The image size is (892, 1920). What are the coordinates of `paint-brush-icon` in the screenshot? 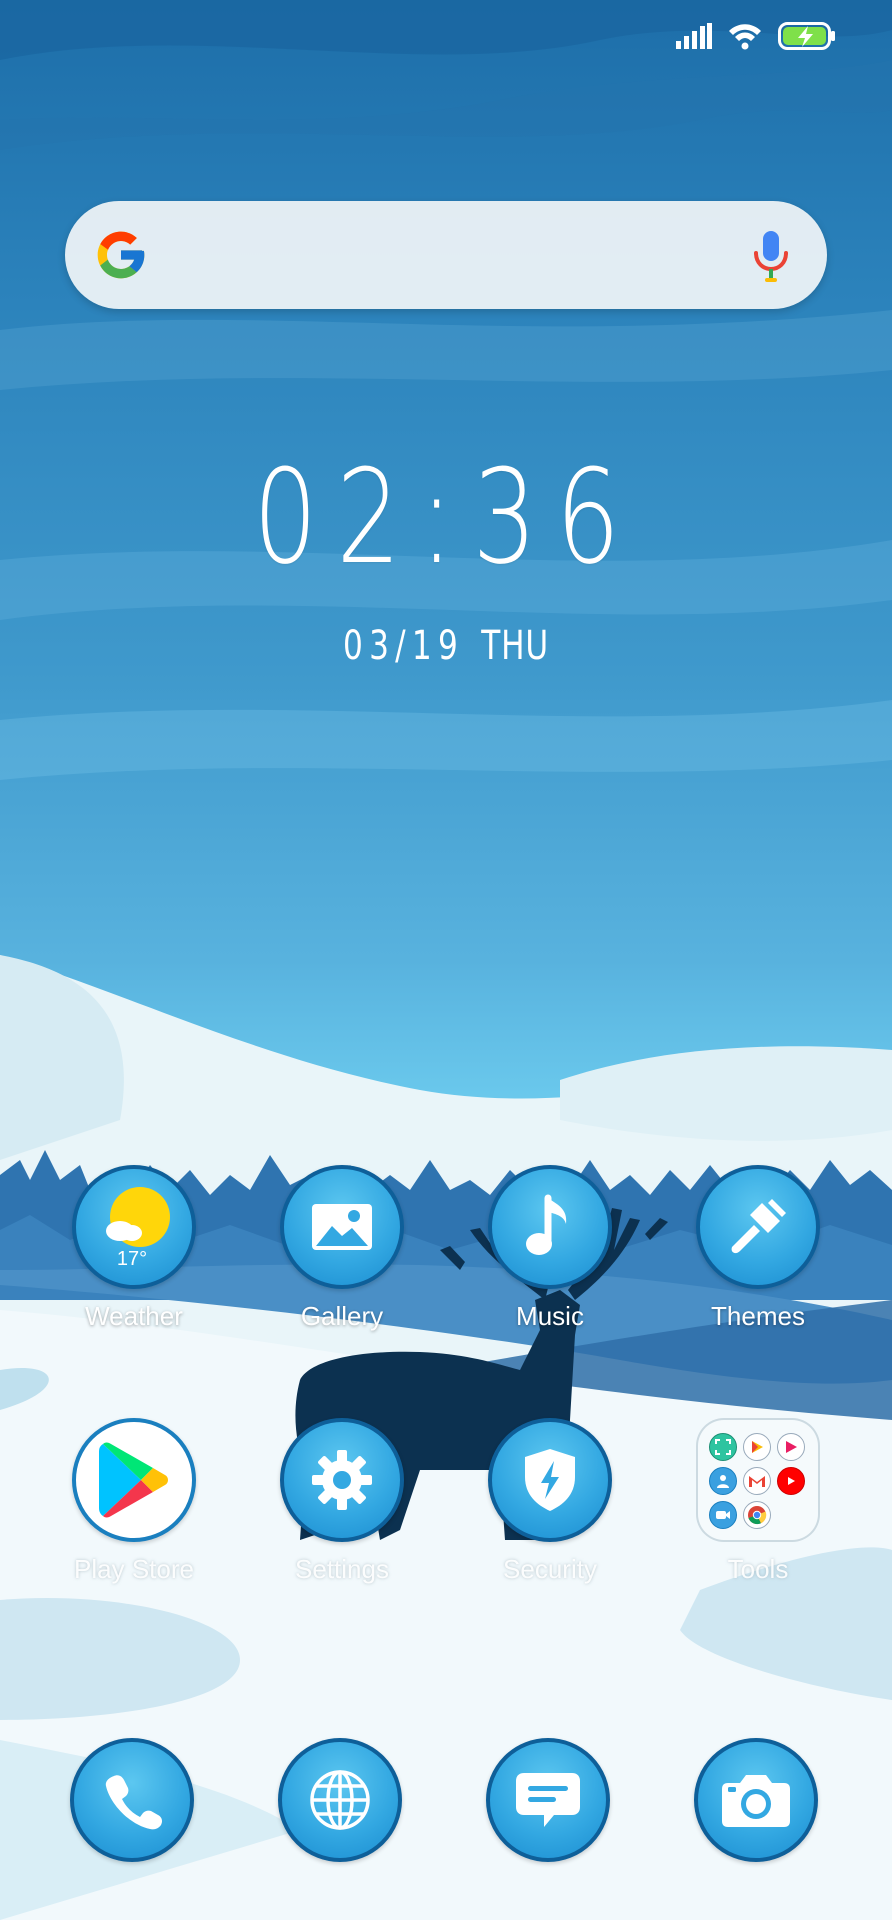 It's located at (758, 1227).